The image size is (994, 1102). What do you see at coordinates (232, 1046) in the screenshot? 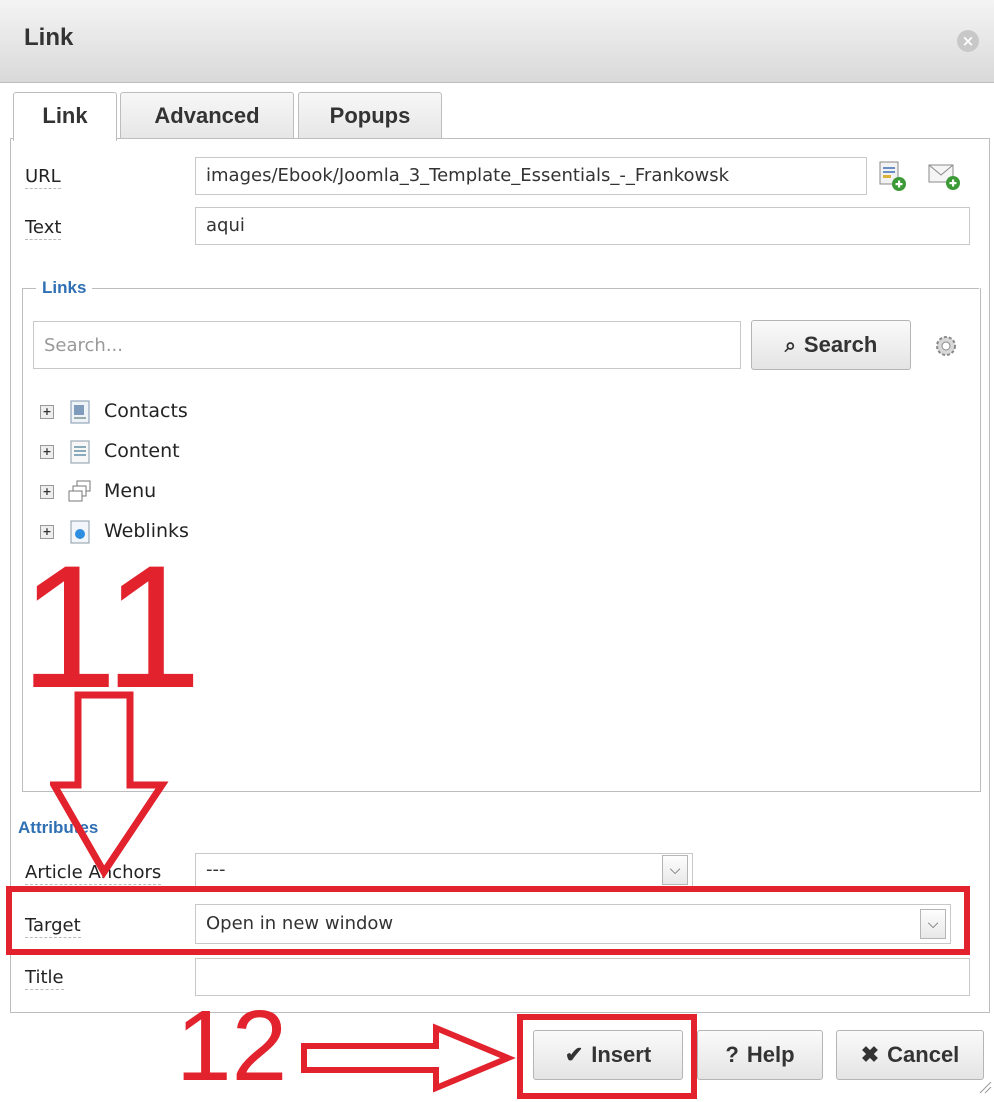
I see `annotation-step-12: 12` at bounding box center [232, 1046].